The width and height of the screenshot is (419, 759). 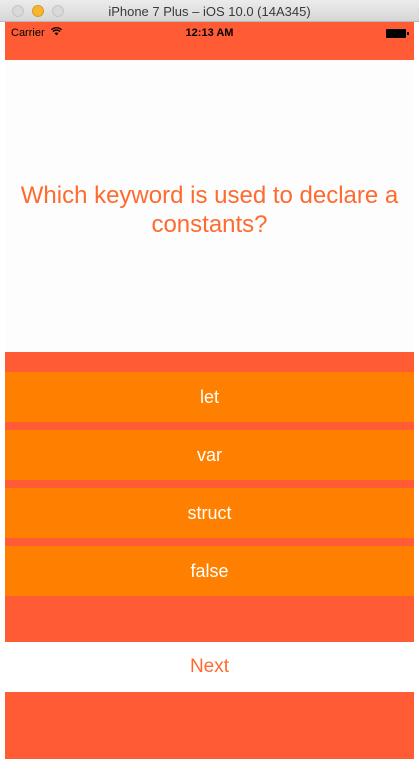 I want to click on status-bar: Carrier 12:13 AM, so click(x=209, y=33).